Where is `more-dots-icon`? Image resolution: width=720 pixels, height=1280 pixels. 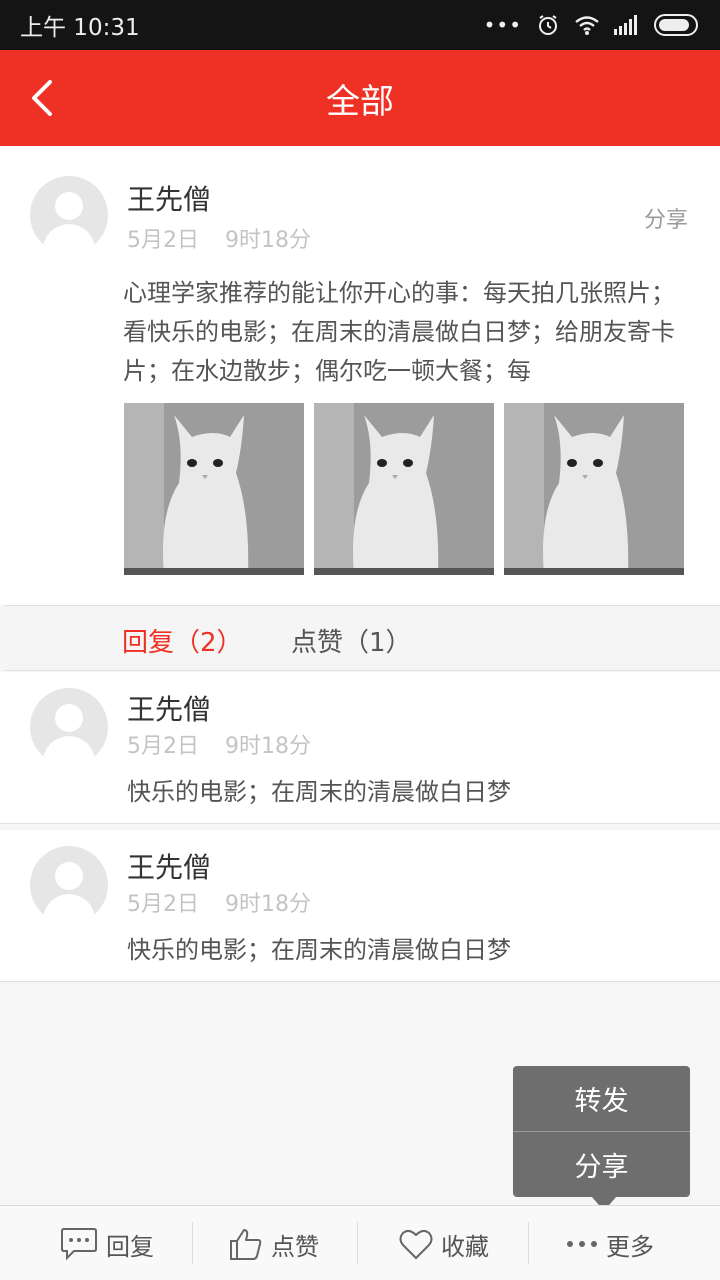
more-dots-icon is located at coordinates (582, 1244).